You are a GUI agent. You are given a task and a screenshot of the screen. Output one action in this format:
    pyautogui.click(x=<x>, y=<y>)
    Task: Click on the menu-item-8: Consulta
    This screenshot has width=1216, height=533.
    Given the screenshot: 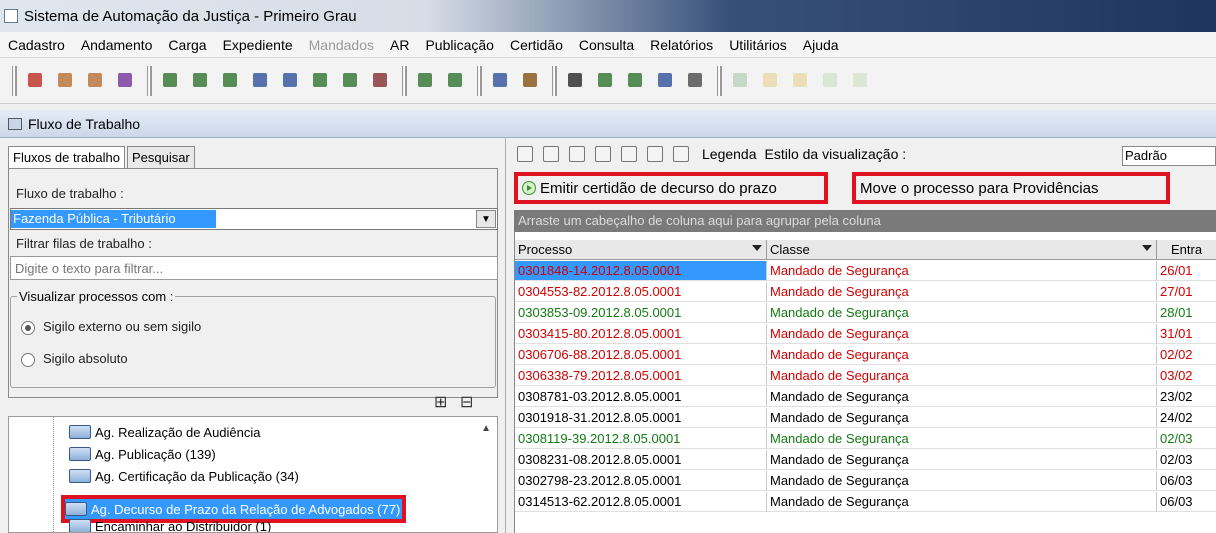 What is the action you would take?
    pyautogui.click(x=606, y=45)
    